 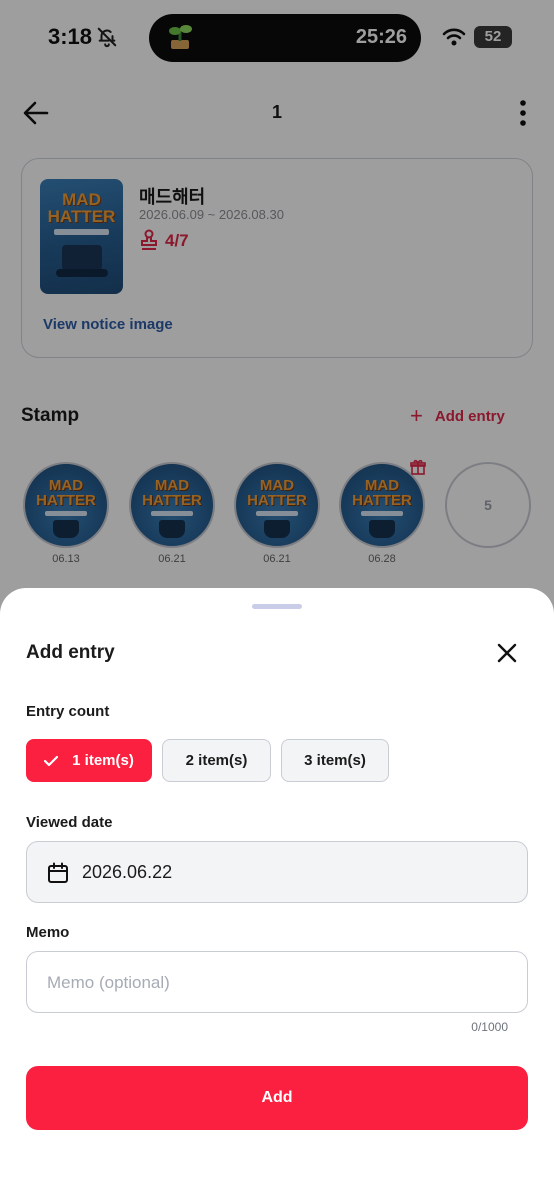 What do you see at coordinates (489, 1027) in the screenshot?
I see `memo-char-counter: 0/1000` at bounding box center [489, 1027].